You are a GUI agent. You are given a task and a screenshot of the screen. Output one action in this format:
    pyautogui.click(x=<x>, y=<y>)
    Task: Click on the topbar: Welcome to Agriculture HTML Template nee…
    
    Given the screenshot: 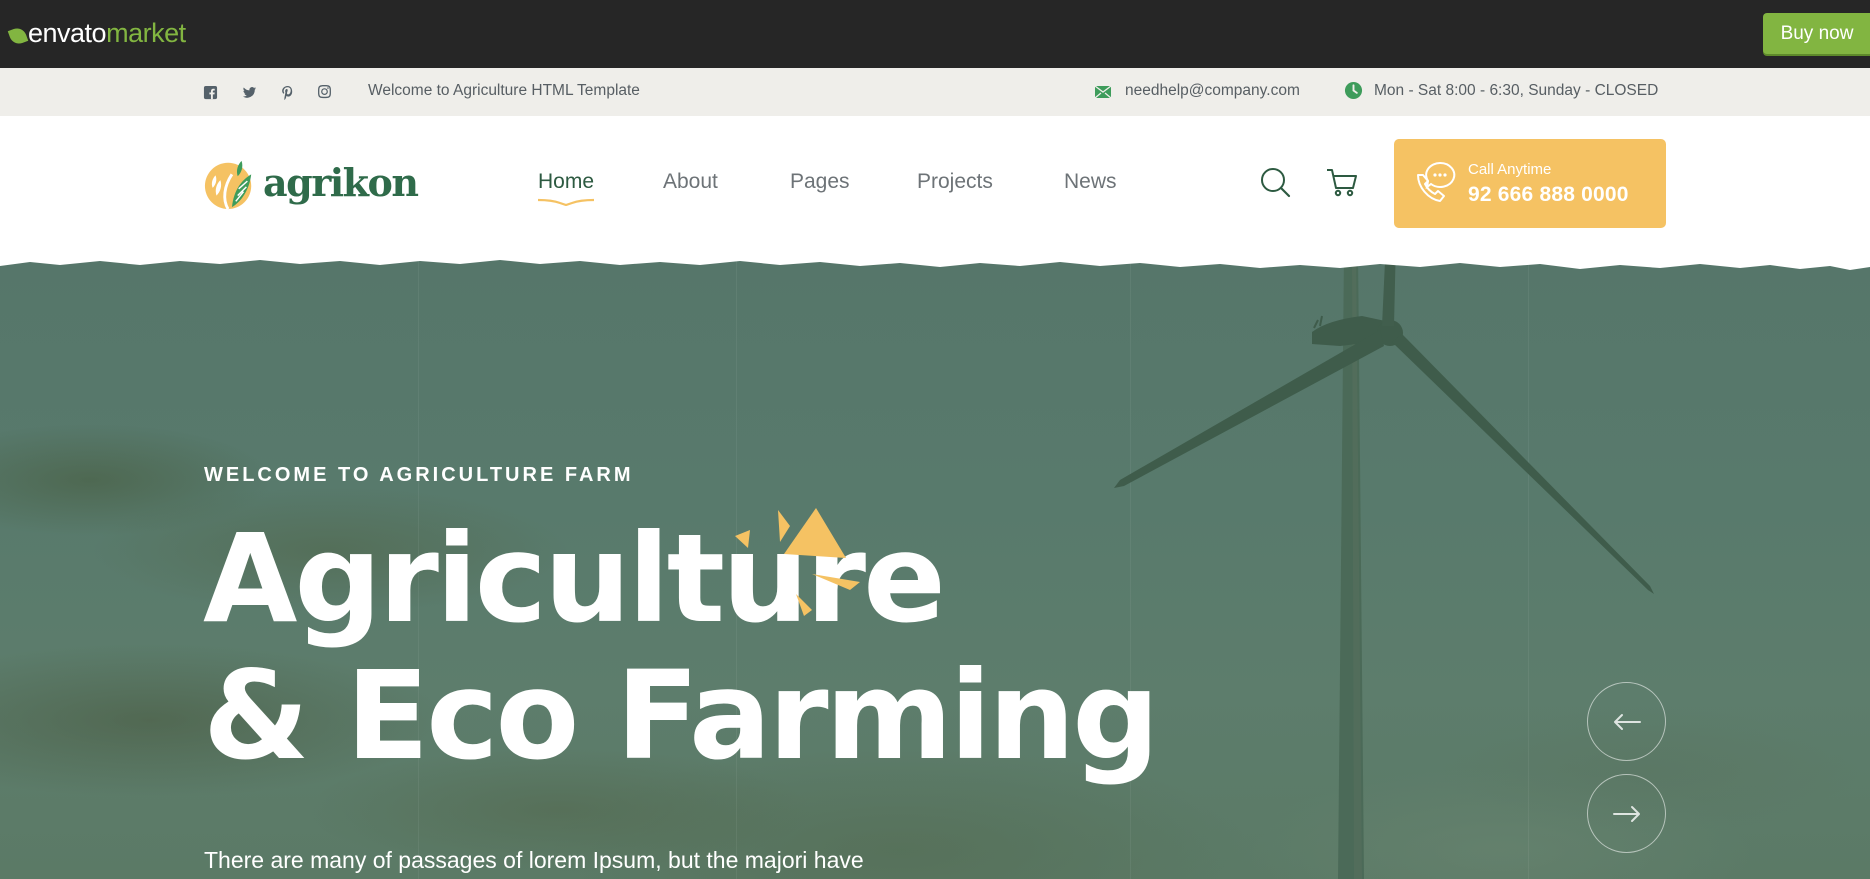 What is the action you would take?
    pyautogui.click(x=935, y=92)
    